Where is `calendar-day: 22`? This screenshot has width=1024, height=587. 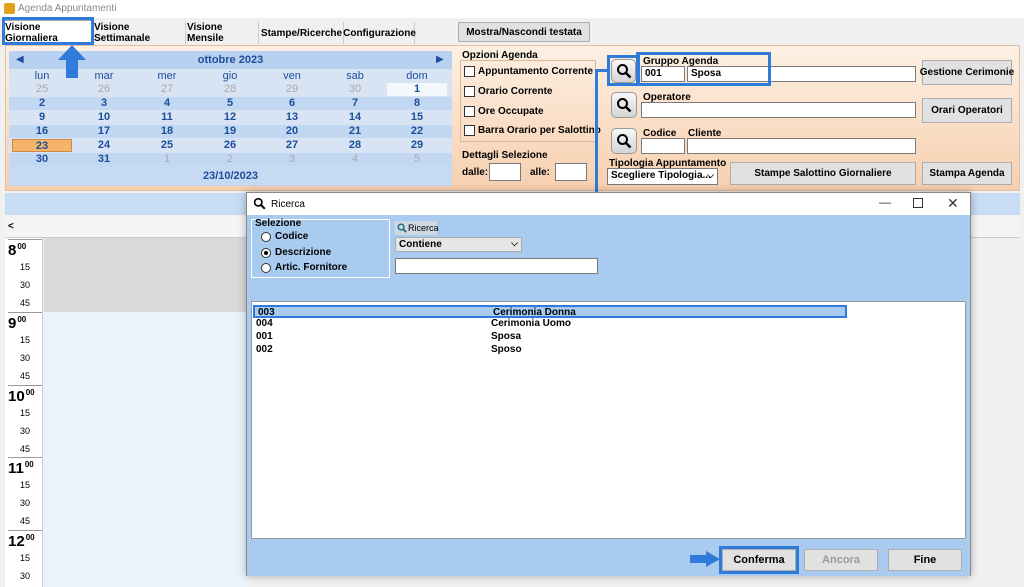 calendar-day: 22 is located at coordinates (417, 131).